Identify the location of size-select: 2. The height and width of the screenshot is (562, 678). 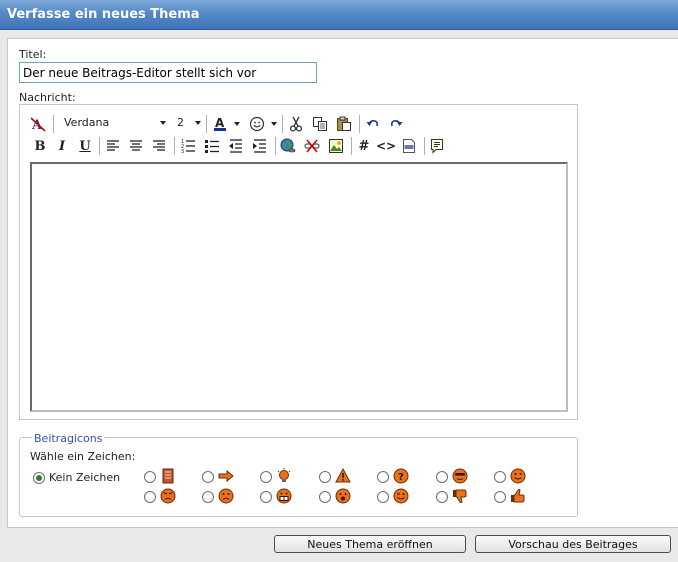
(187, 123).